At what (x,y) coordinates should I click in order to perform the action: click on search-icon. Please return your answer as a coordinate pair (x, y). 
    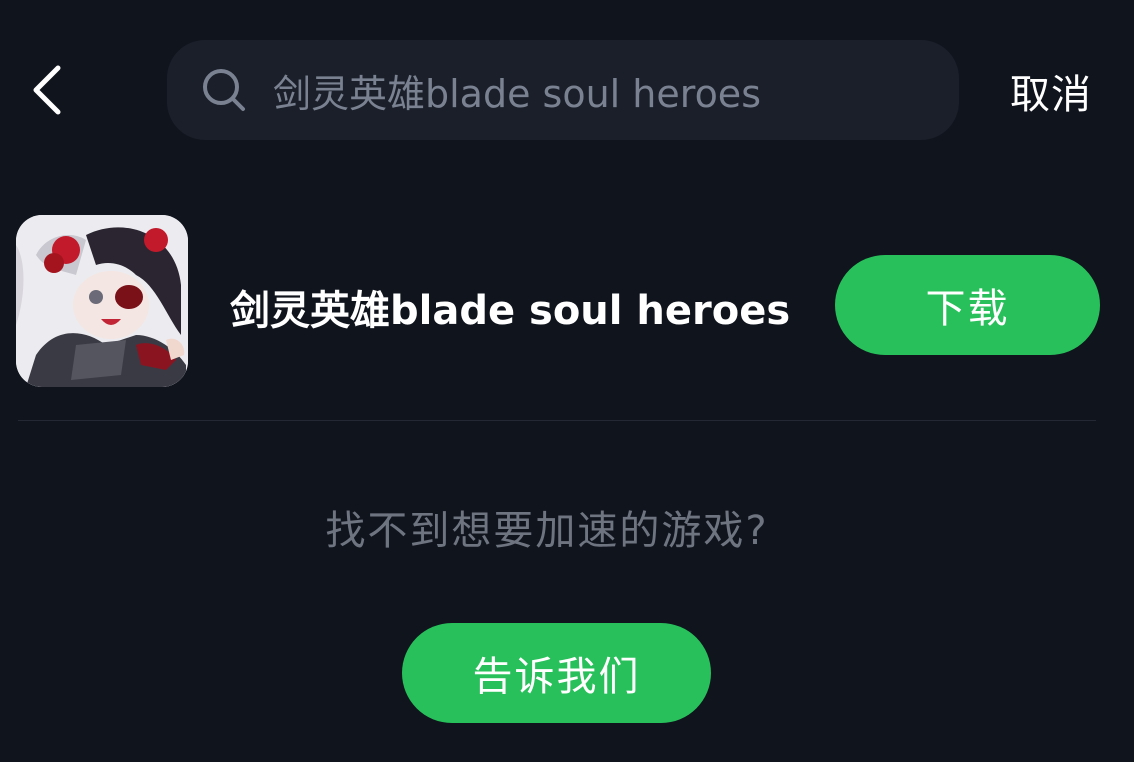
    Looking at the image, I should click on (224, 90).